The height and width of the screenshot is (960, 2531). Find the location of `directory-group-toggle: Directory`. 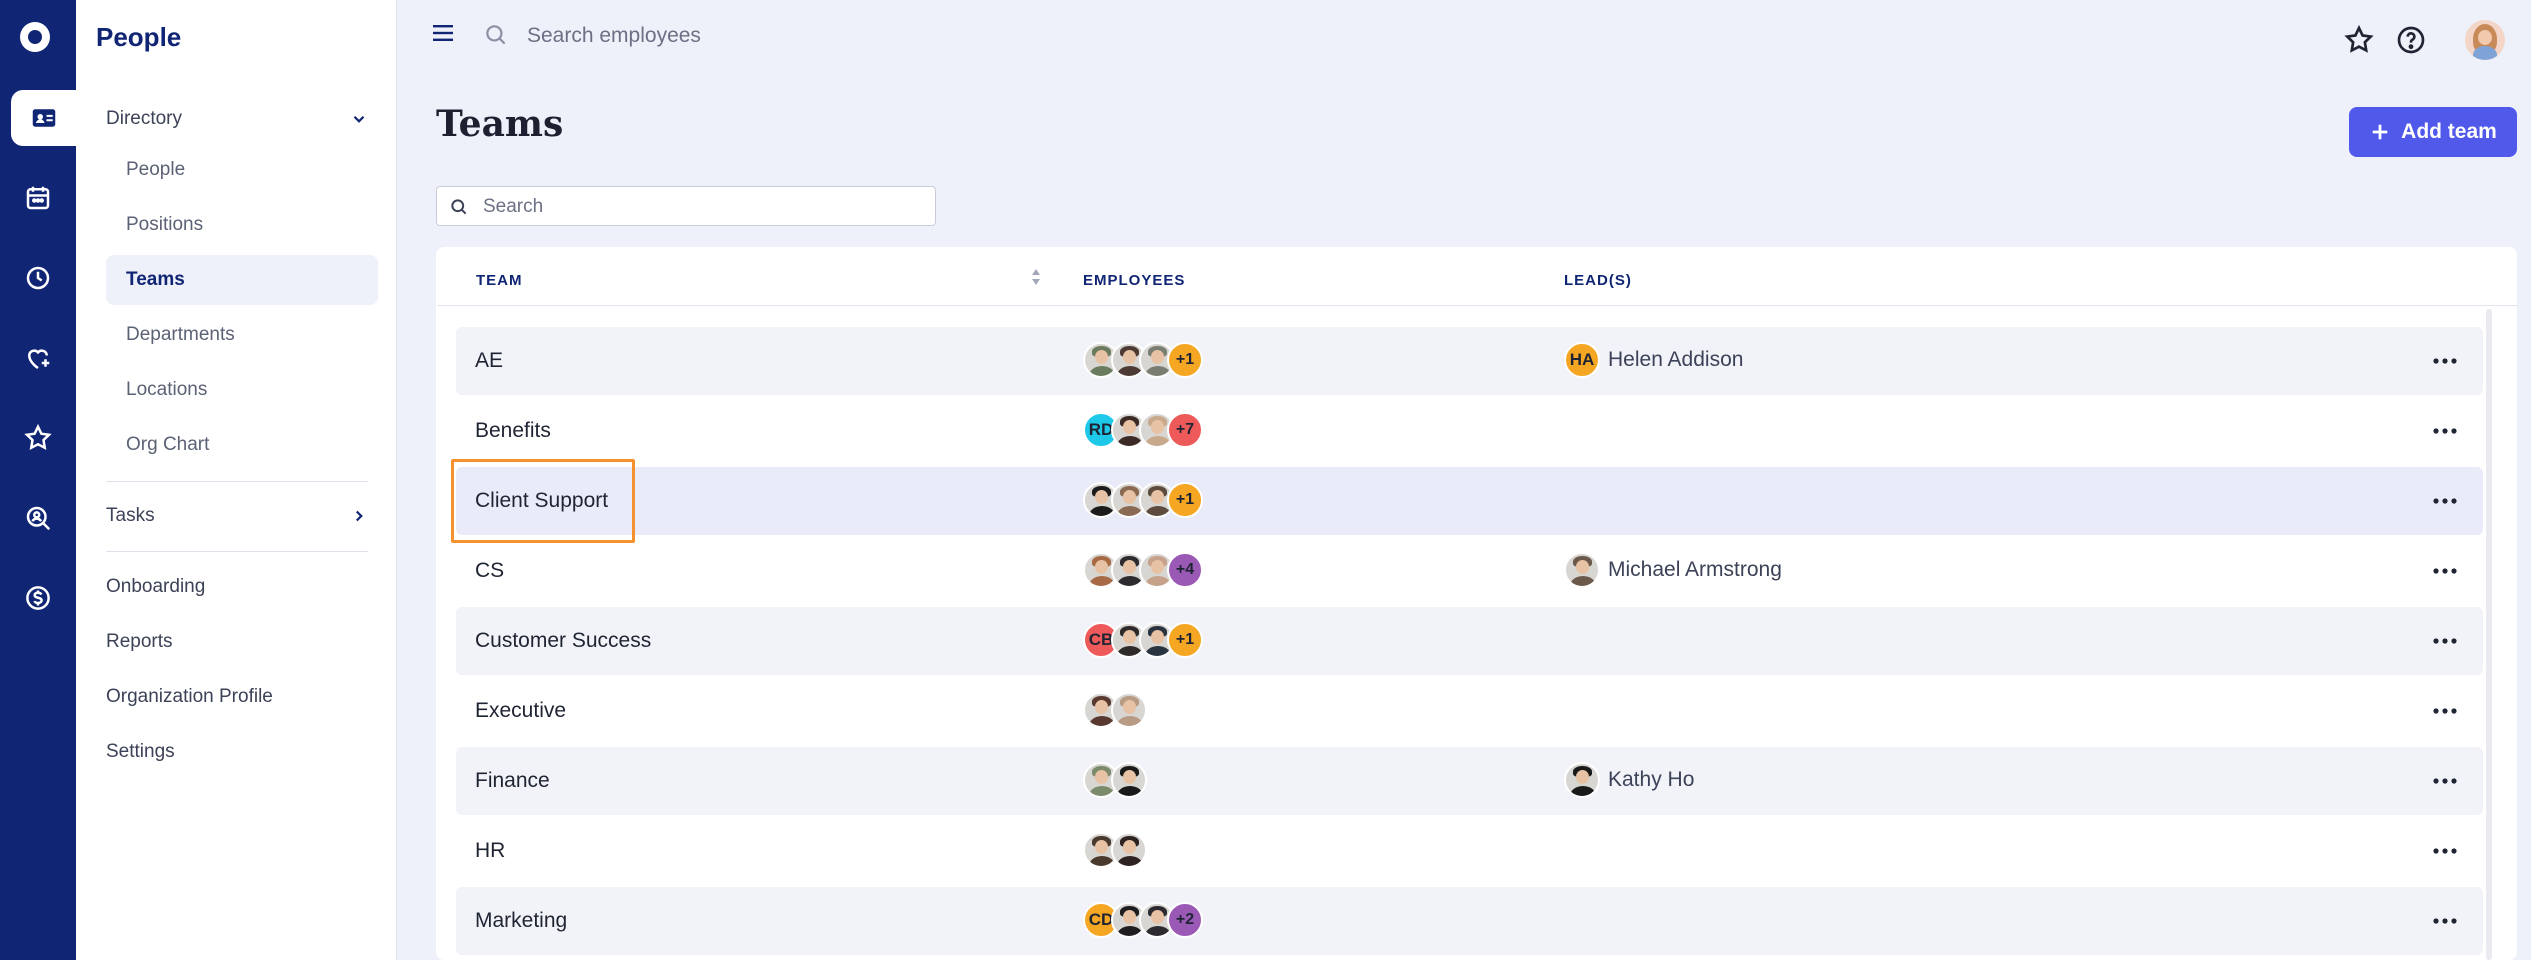

directory-group-toggle: Directory is located at coordinates (237, 119).